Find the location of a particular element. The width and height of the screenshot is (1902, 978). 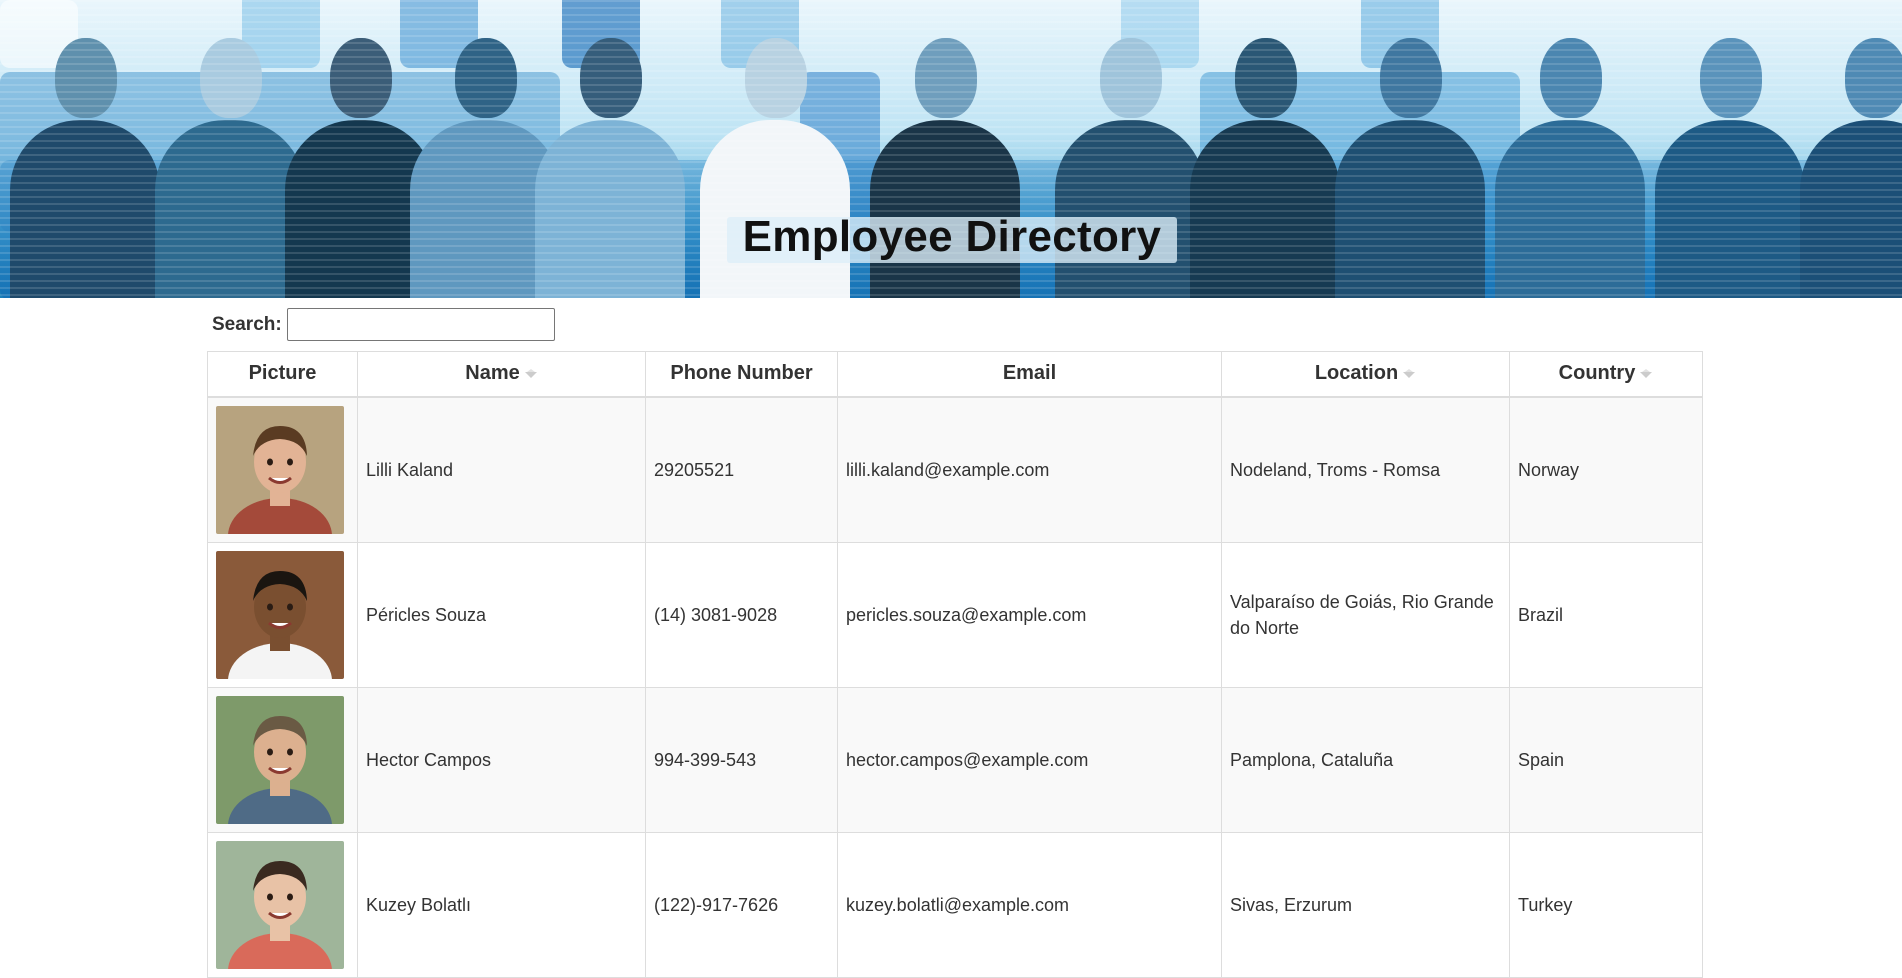

search-input is located at coordinates (420, 324).